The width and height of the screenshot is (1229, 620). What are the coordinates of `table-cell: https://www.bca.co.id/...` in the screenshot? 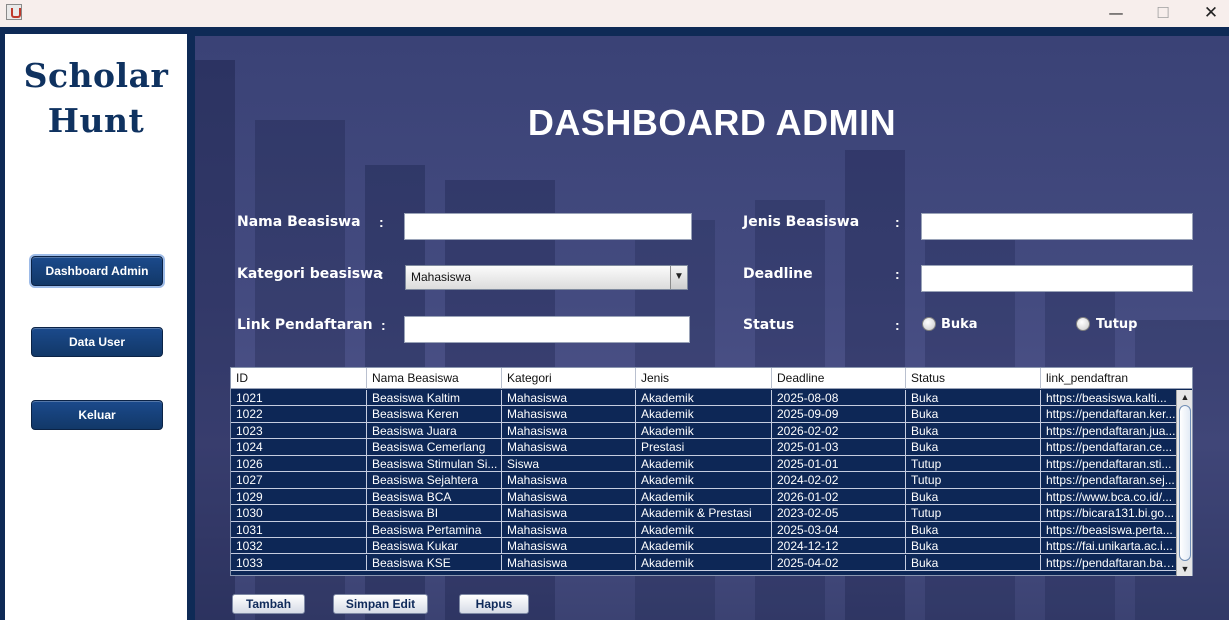 It's located at (1109, 496).